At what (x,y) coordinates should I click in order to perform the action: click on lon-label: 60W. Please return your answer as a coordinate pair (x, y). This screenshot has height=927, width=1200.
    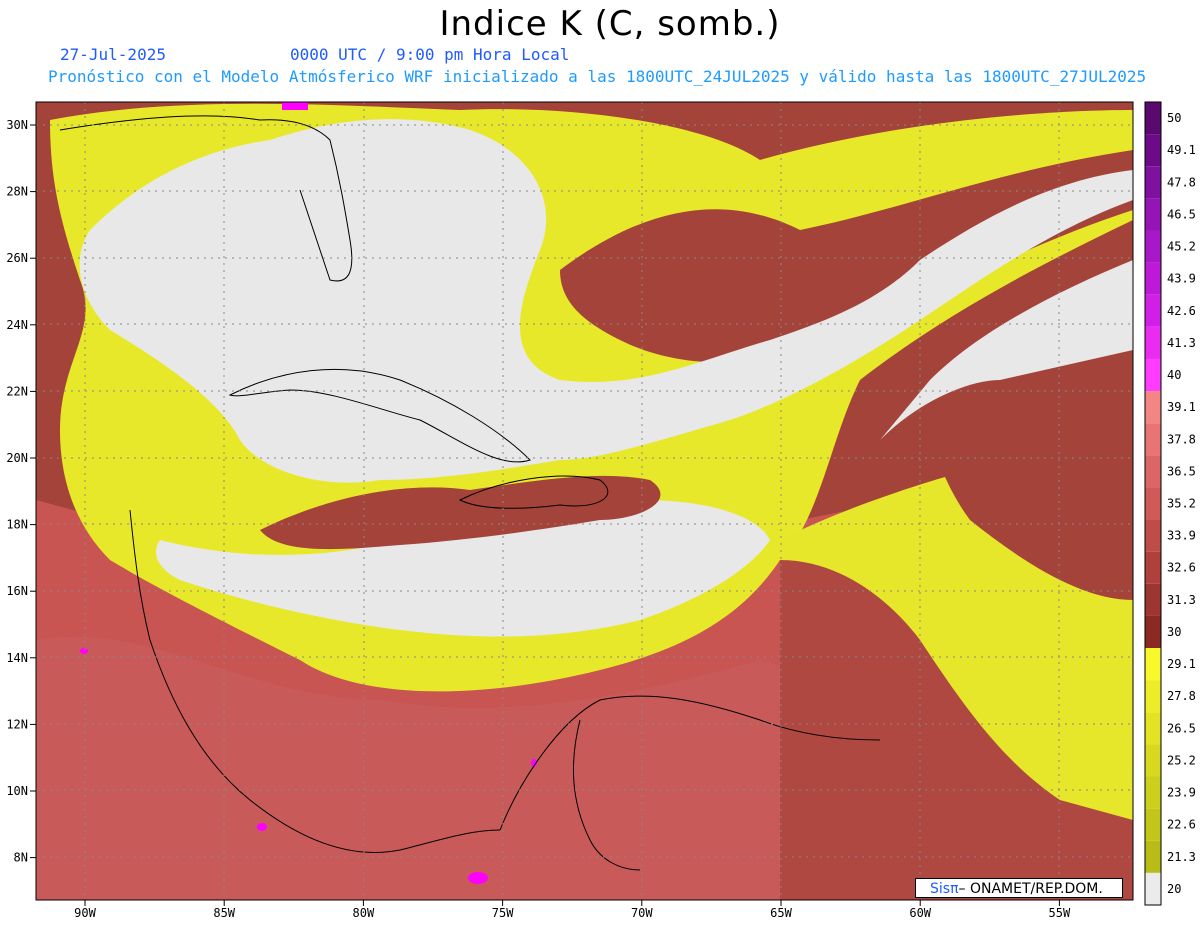
    Looking at the image, I should click on (920, 913).